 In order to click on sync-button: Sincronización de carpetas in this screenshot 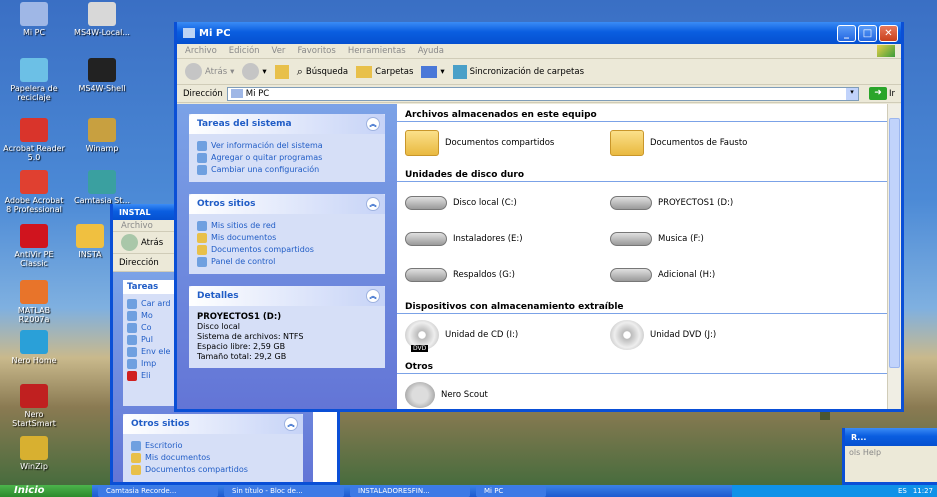, I will do `click(518, 71)`.